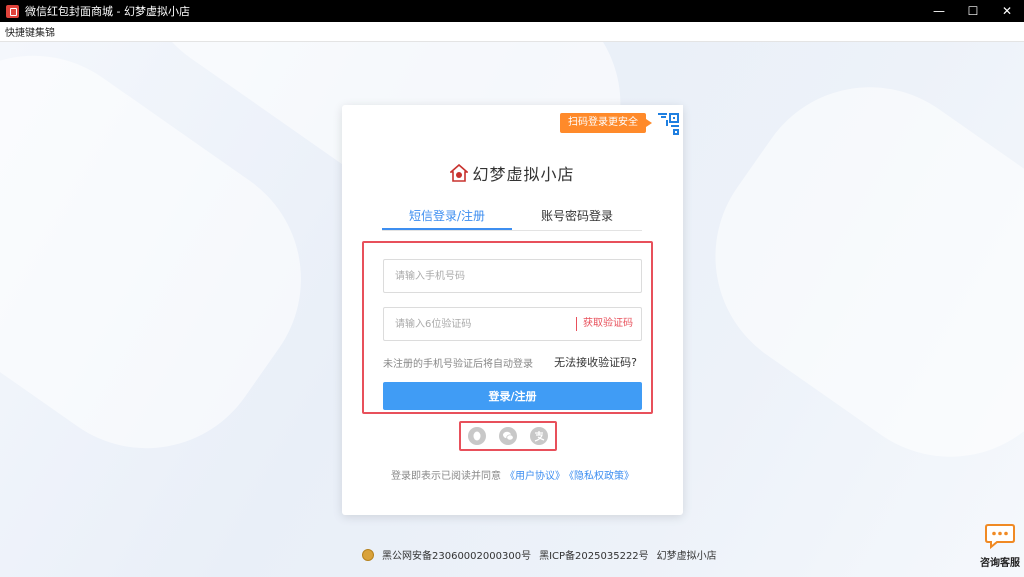 The width and height of the screenshot is (1024, 577). I want to click on login-tabs: 短信登录/注册 账号密码登录, so click(512, 217).